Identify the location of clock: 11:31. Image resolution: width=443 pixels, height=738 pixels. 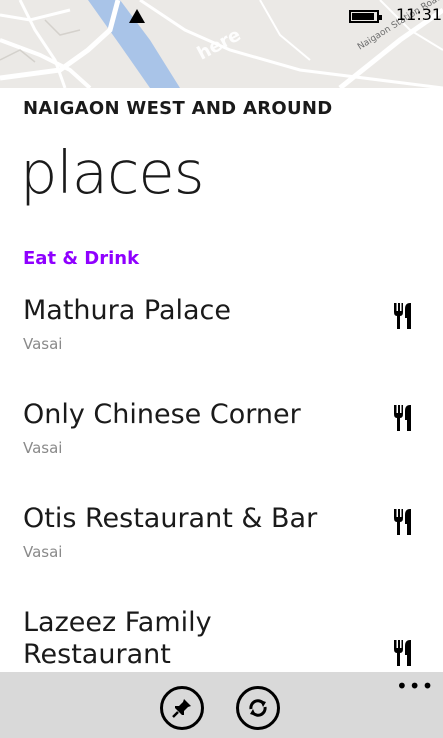
(419, 14).